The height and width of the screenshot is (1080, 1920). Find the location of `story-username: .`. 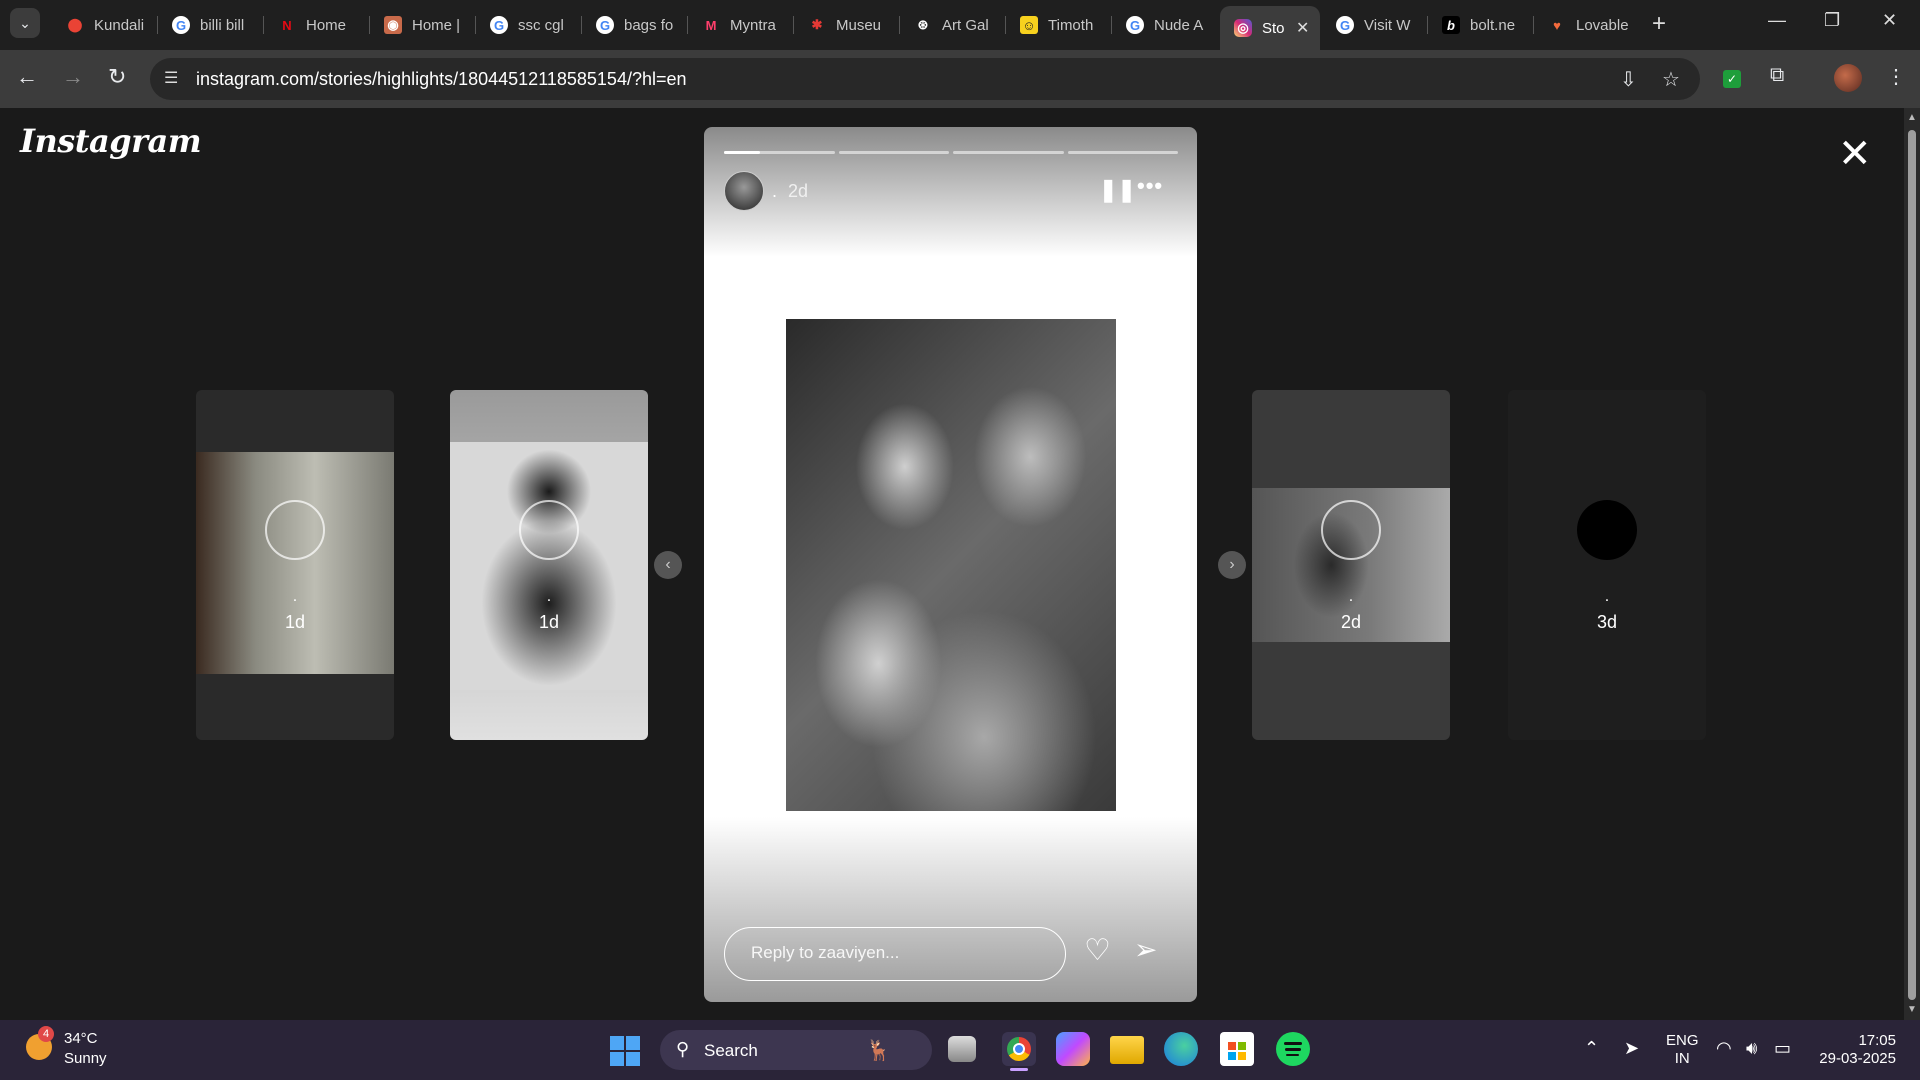

story-username: . is located at coordinates (774, 191).